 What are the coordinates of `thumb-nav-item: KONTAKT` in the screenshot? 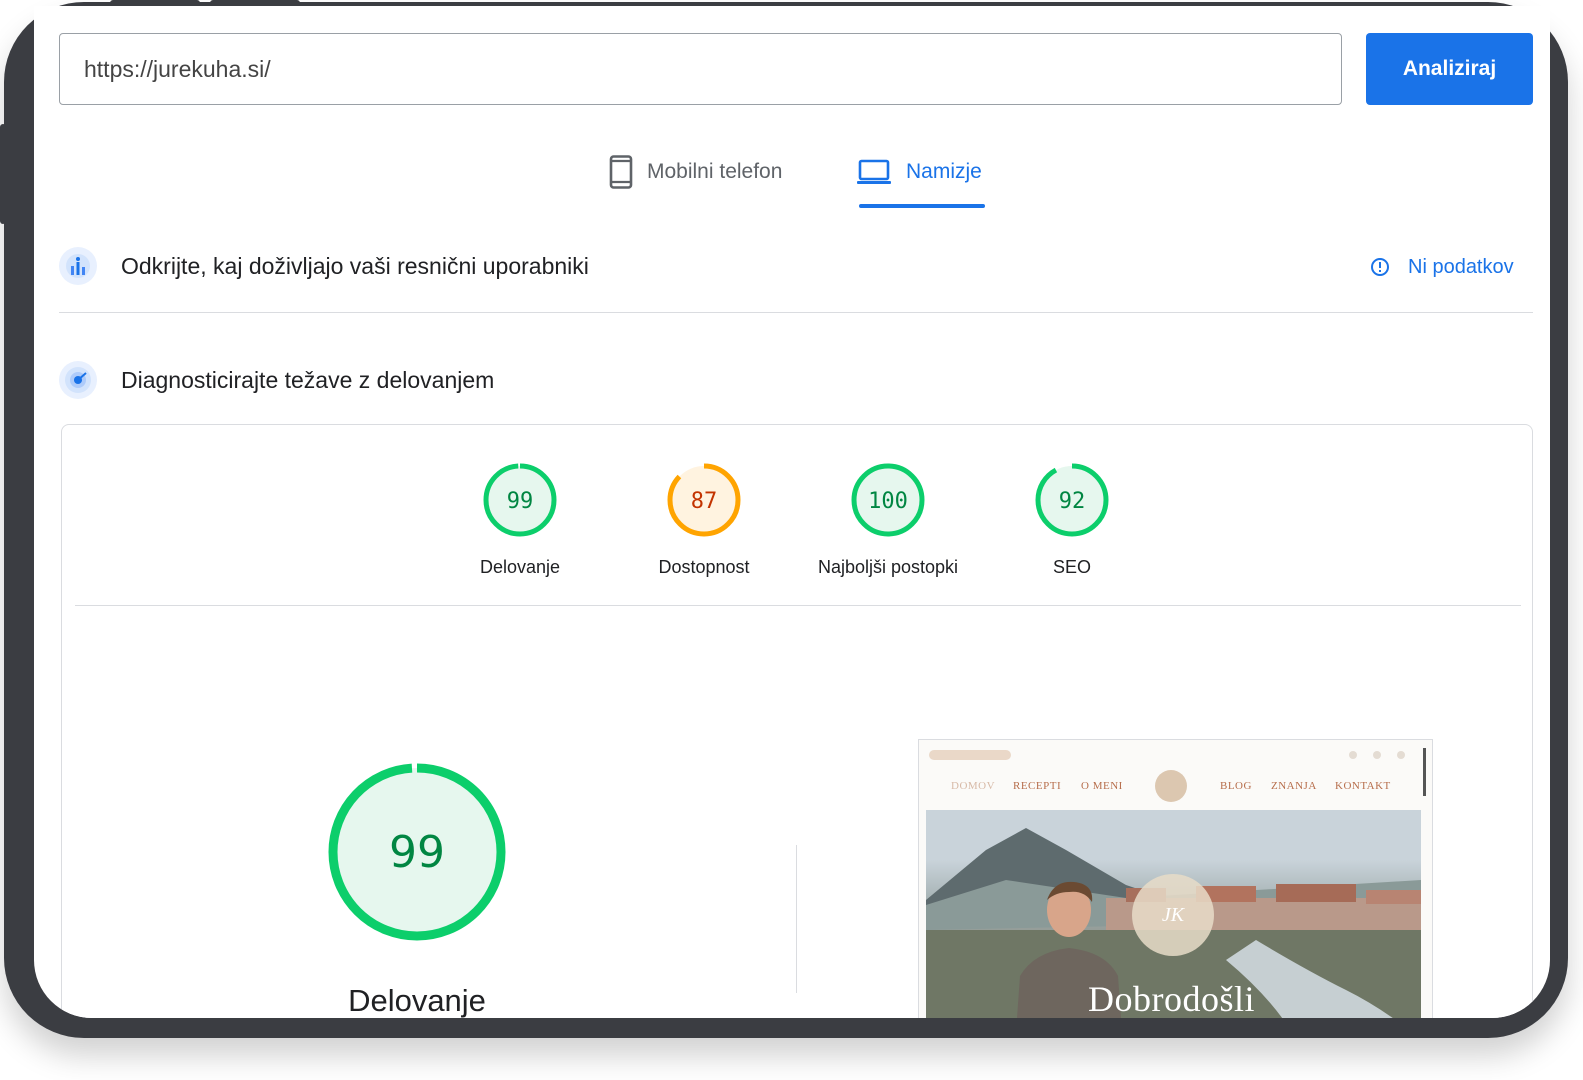 It's located at (1363, 786).